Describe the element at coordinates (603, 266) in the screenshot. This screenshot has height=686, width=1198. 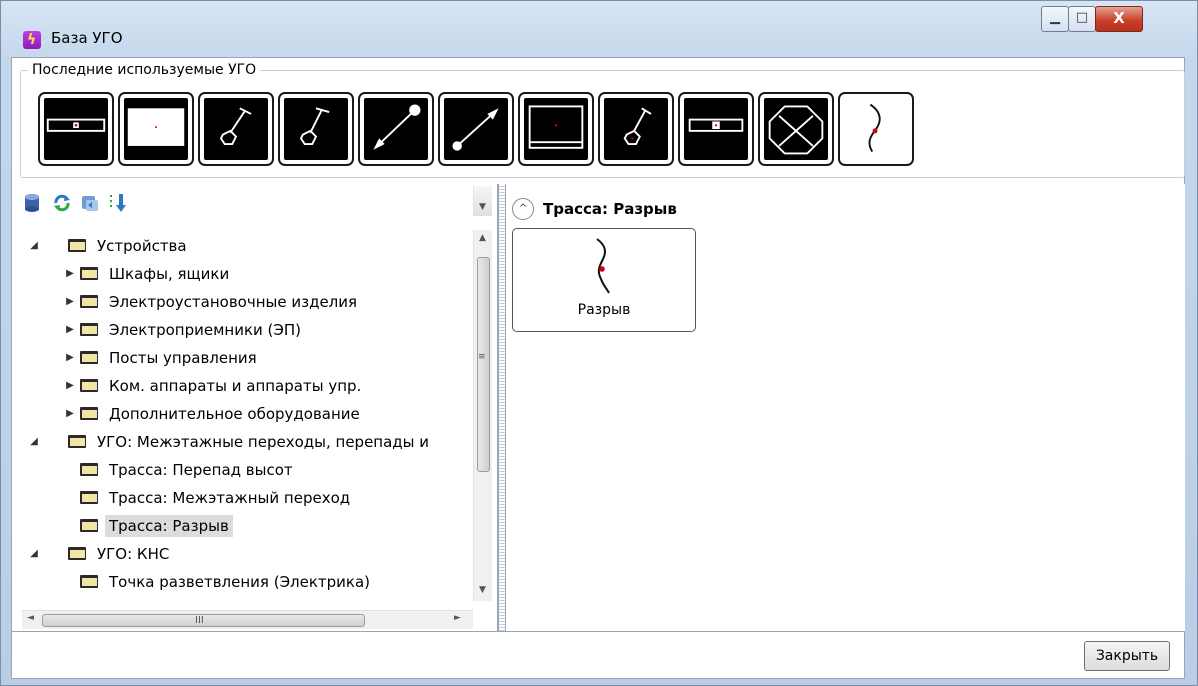
I see `break-symbol-icon` at that location.